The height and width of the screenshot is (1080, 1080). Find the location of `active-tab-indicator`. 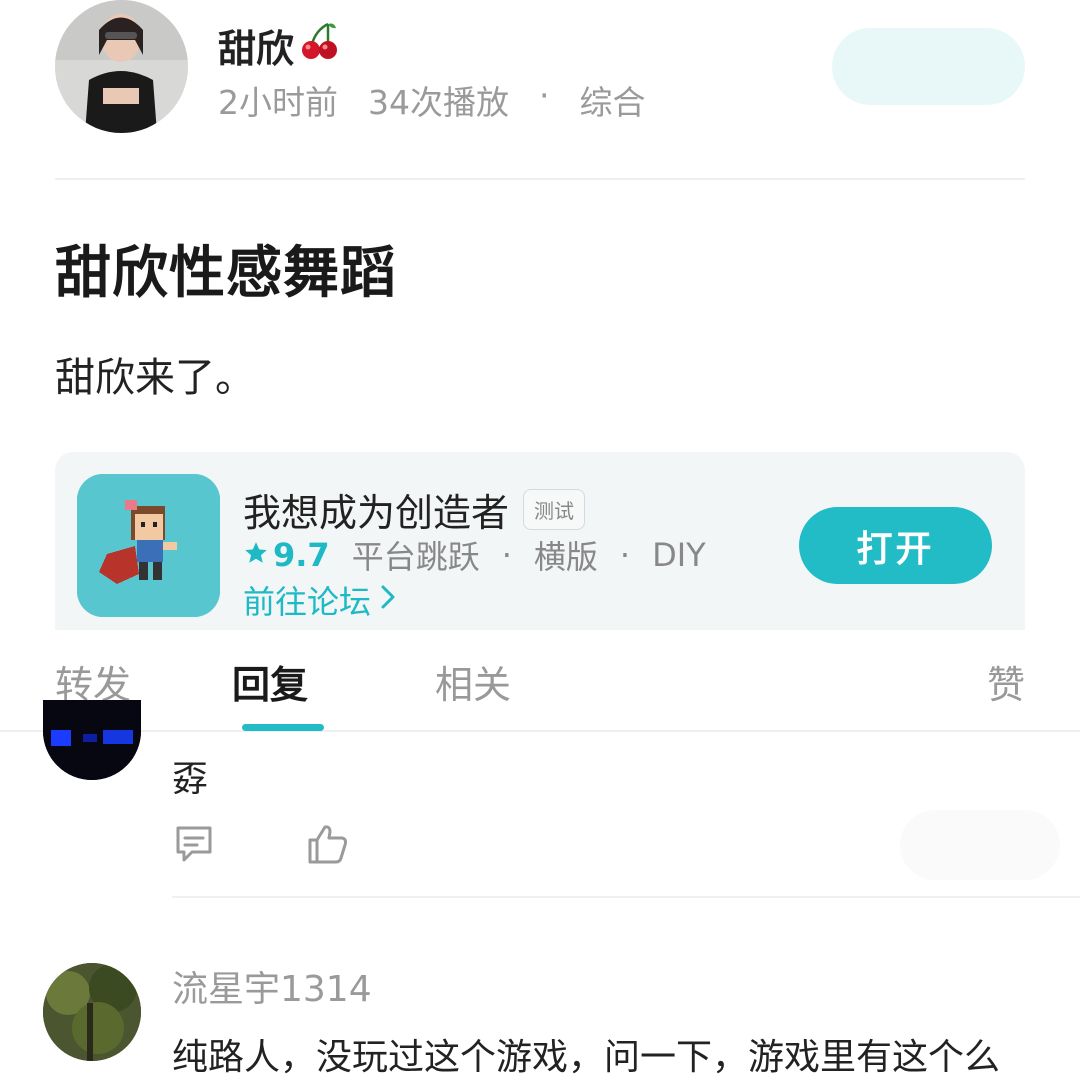

active-tab-indicator is located at coordinates (283, 727).